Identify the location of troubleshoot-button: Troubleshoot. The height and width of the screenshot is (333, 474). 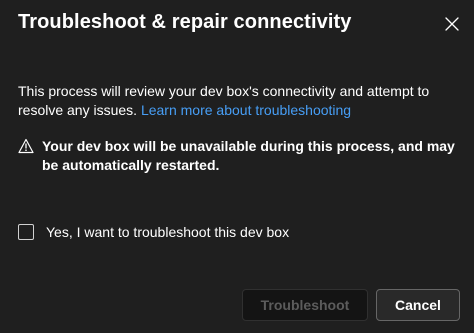
(305, 305).